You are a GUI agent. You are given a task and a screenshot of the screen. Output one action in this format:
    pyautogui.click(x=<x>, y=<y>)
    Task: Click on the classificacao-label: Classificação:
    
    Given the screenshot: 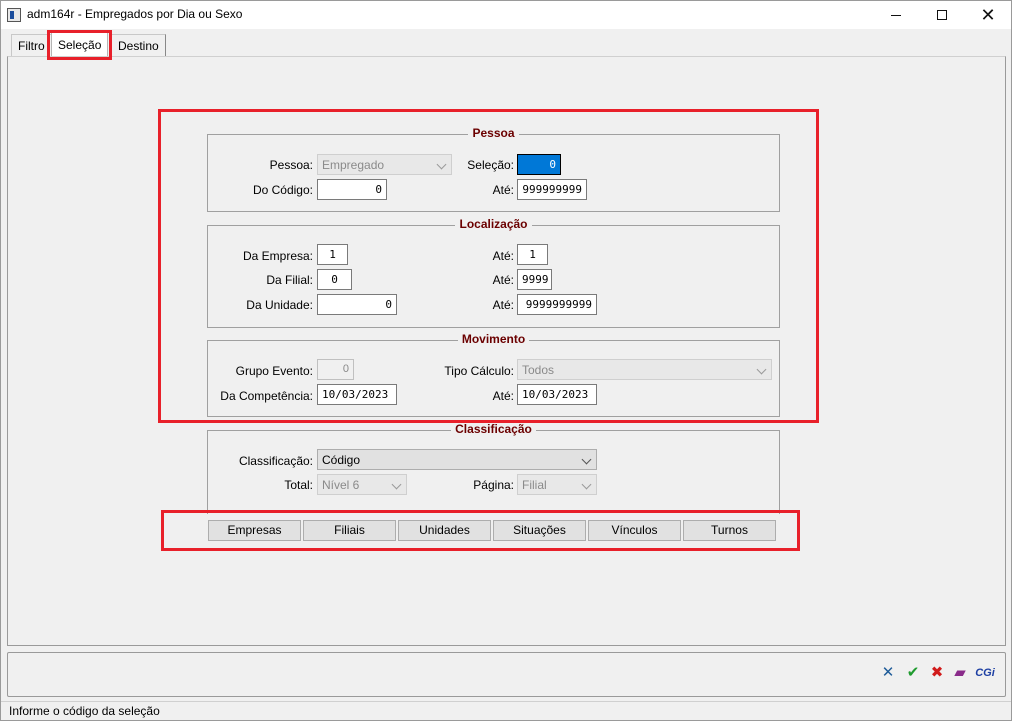 What is the action you would take?
    pyautogui.click(x=275, y=461)
    